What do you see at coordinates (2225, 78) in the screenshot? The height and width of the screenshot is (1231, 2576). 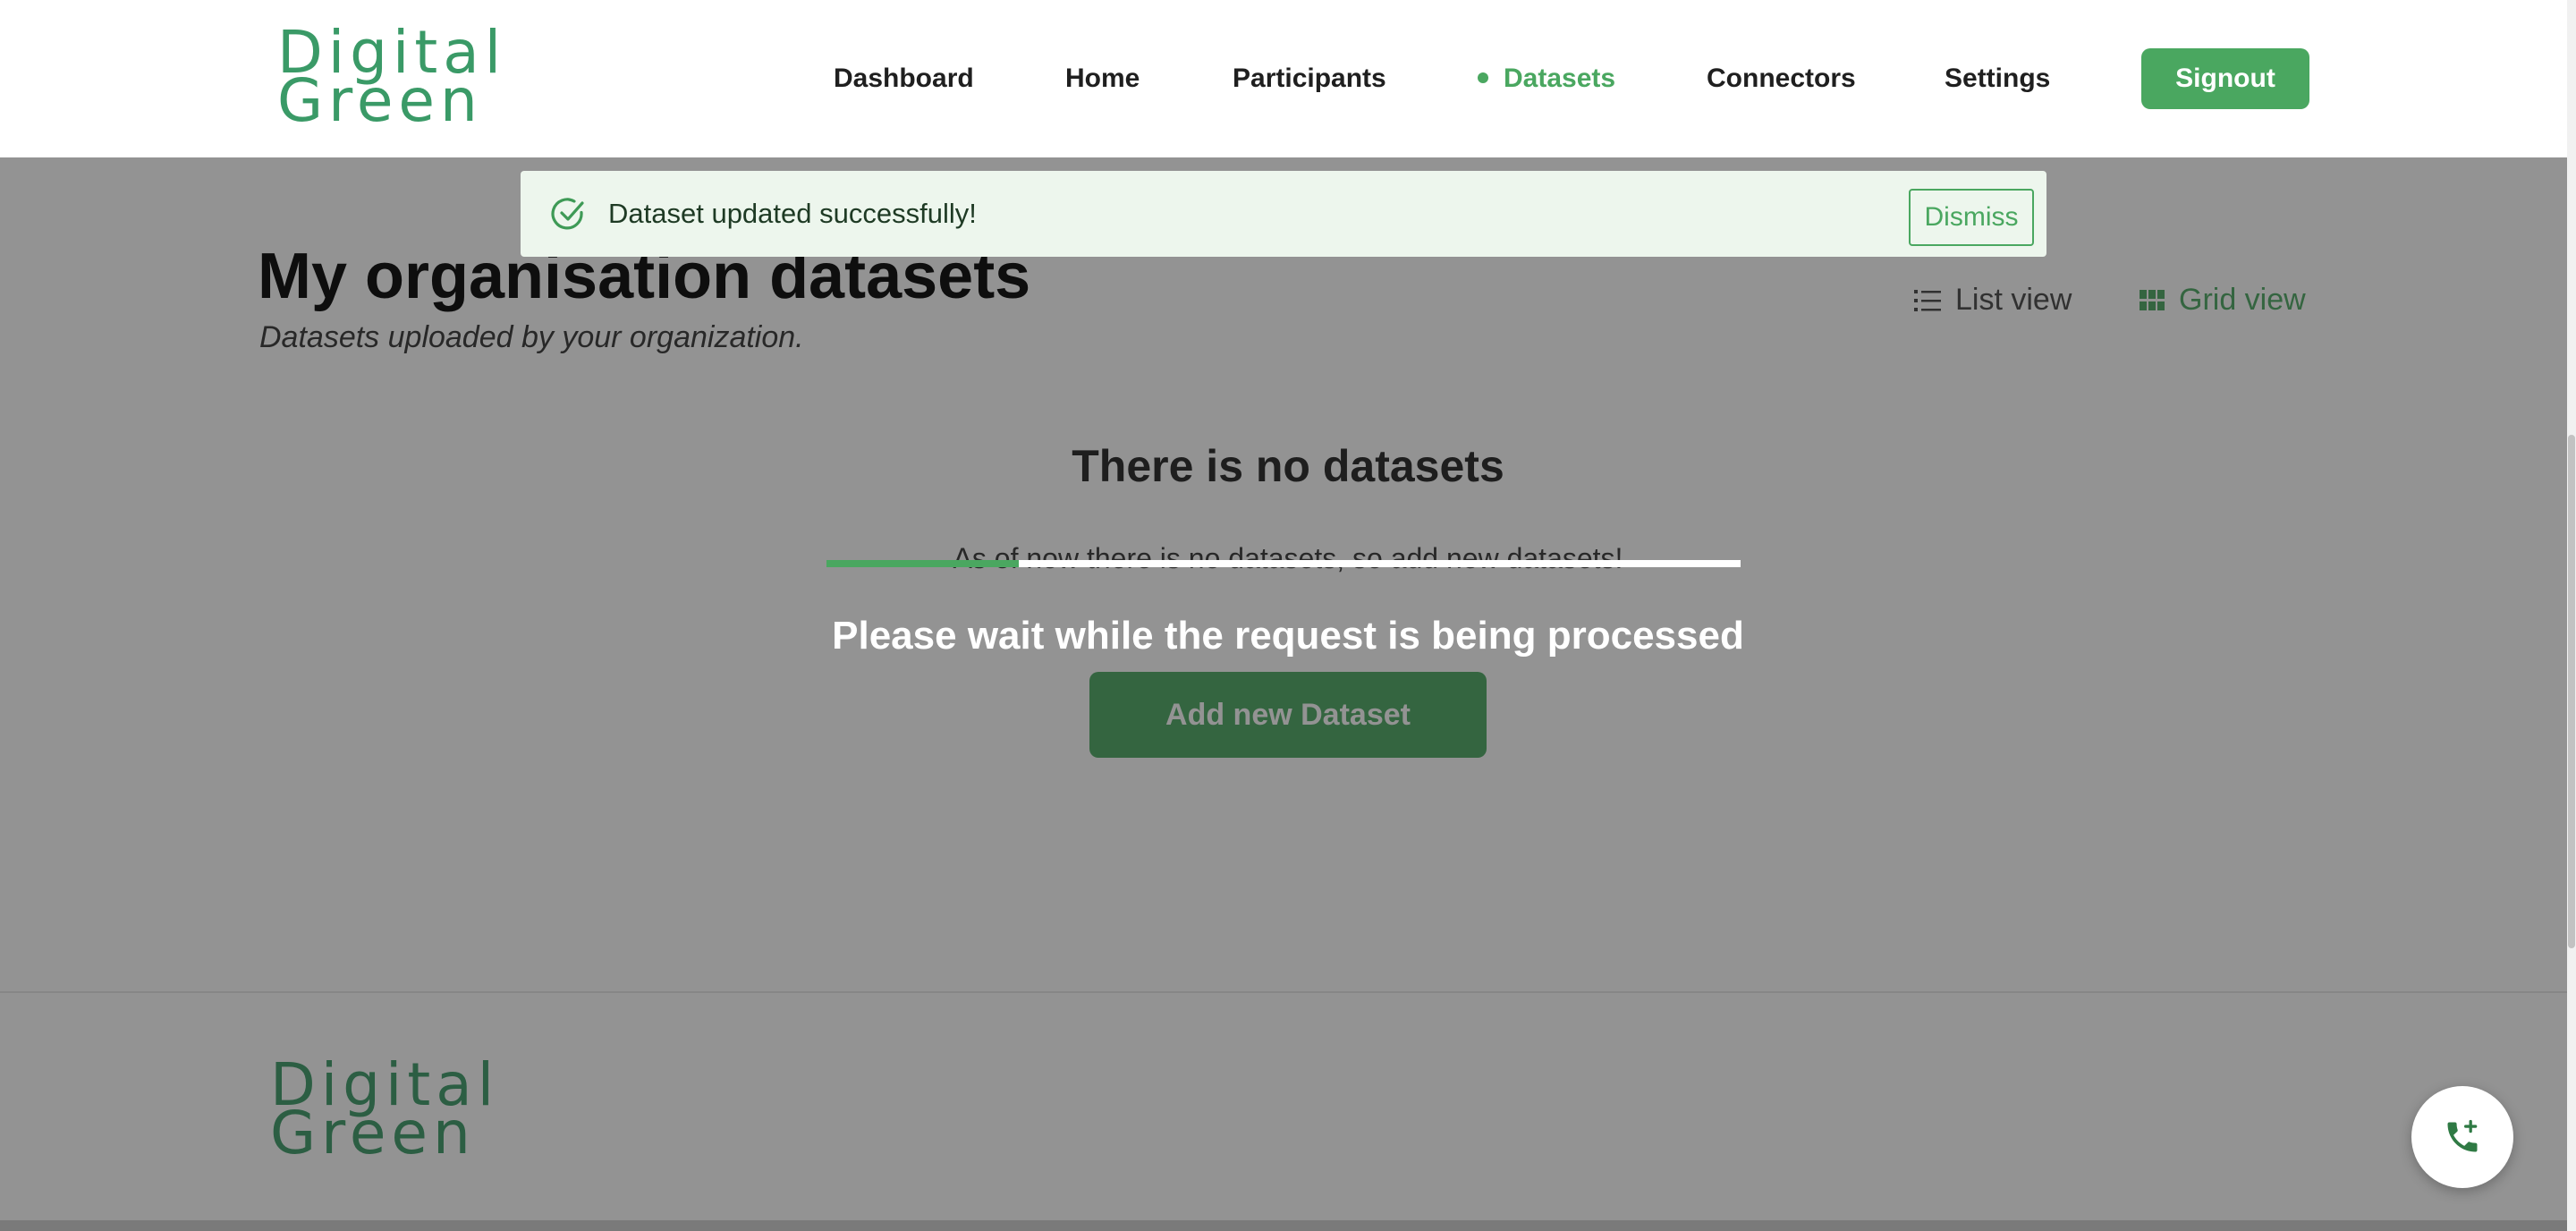 I see `signout-button: Signout` at bounding box center [2225, 78].